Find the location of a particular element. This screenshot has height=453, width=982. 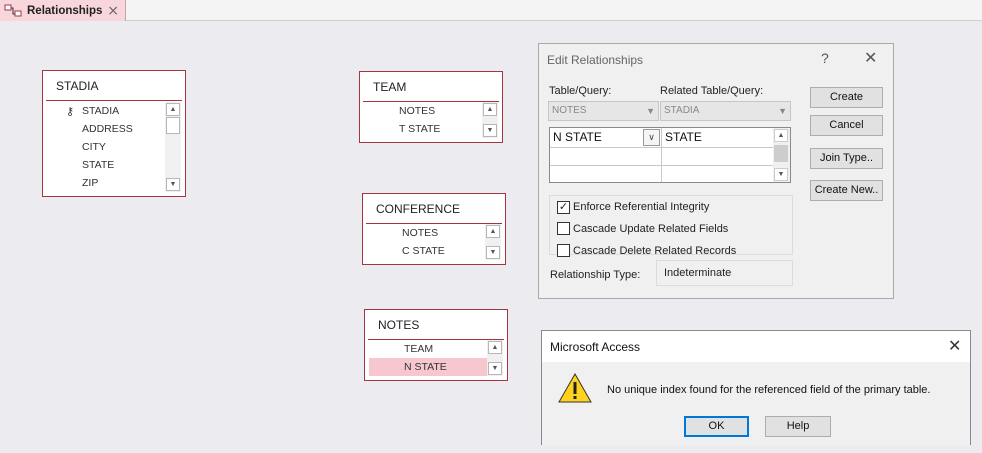

field-row: ⚷ STADIA is located at coordinates (114, 111).